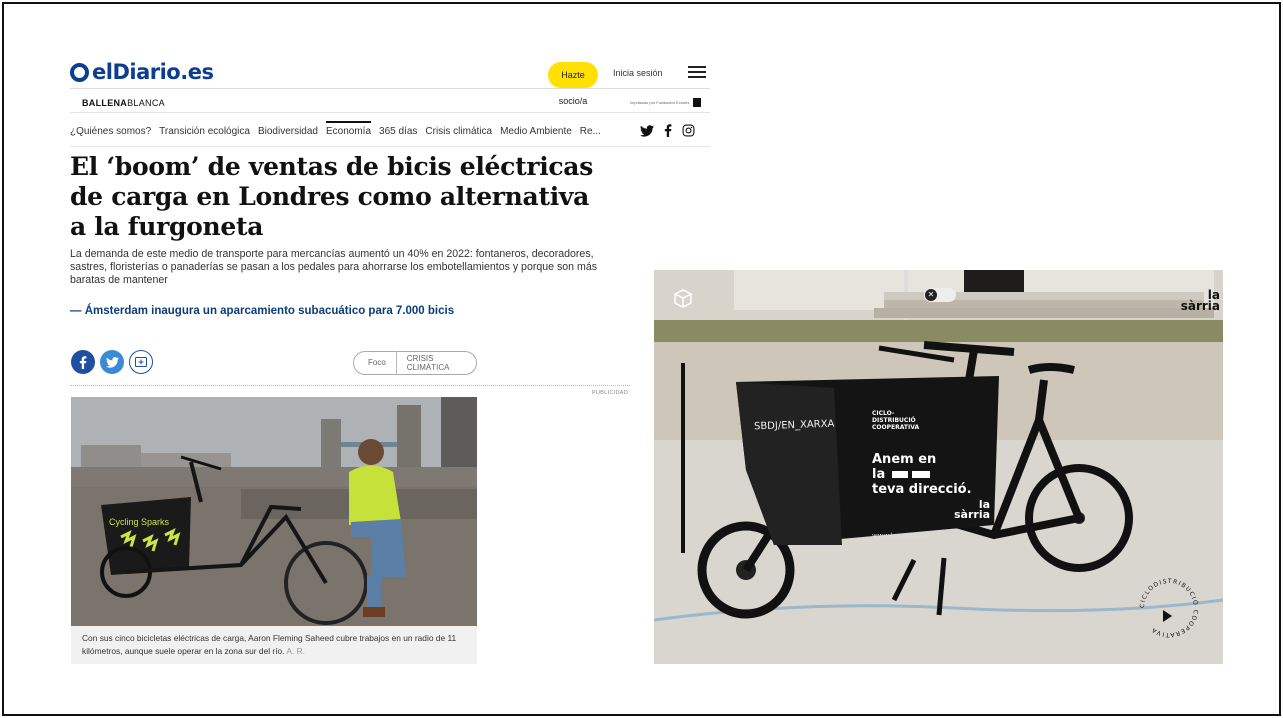  I want to click on subscribe-button: Hazte socio/a, so click(573, 84).